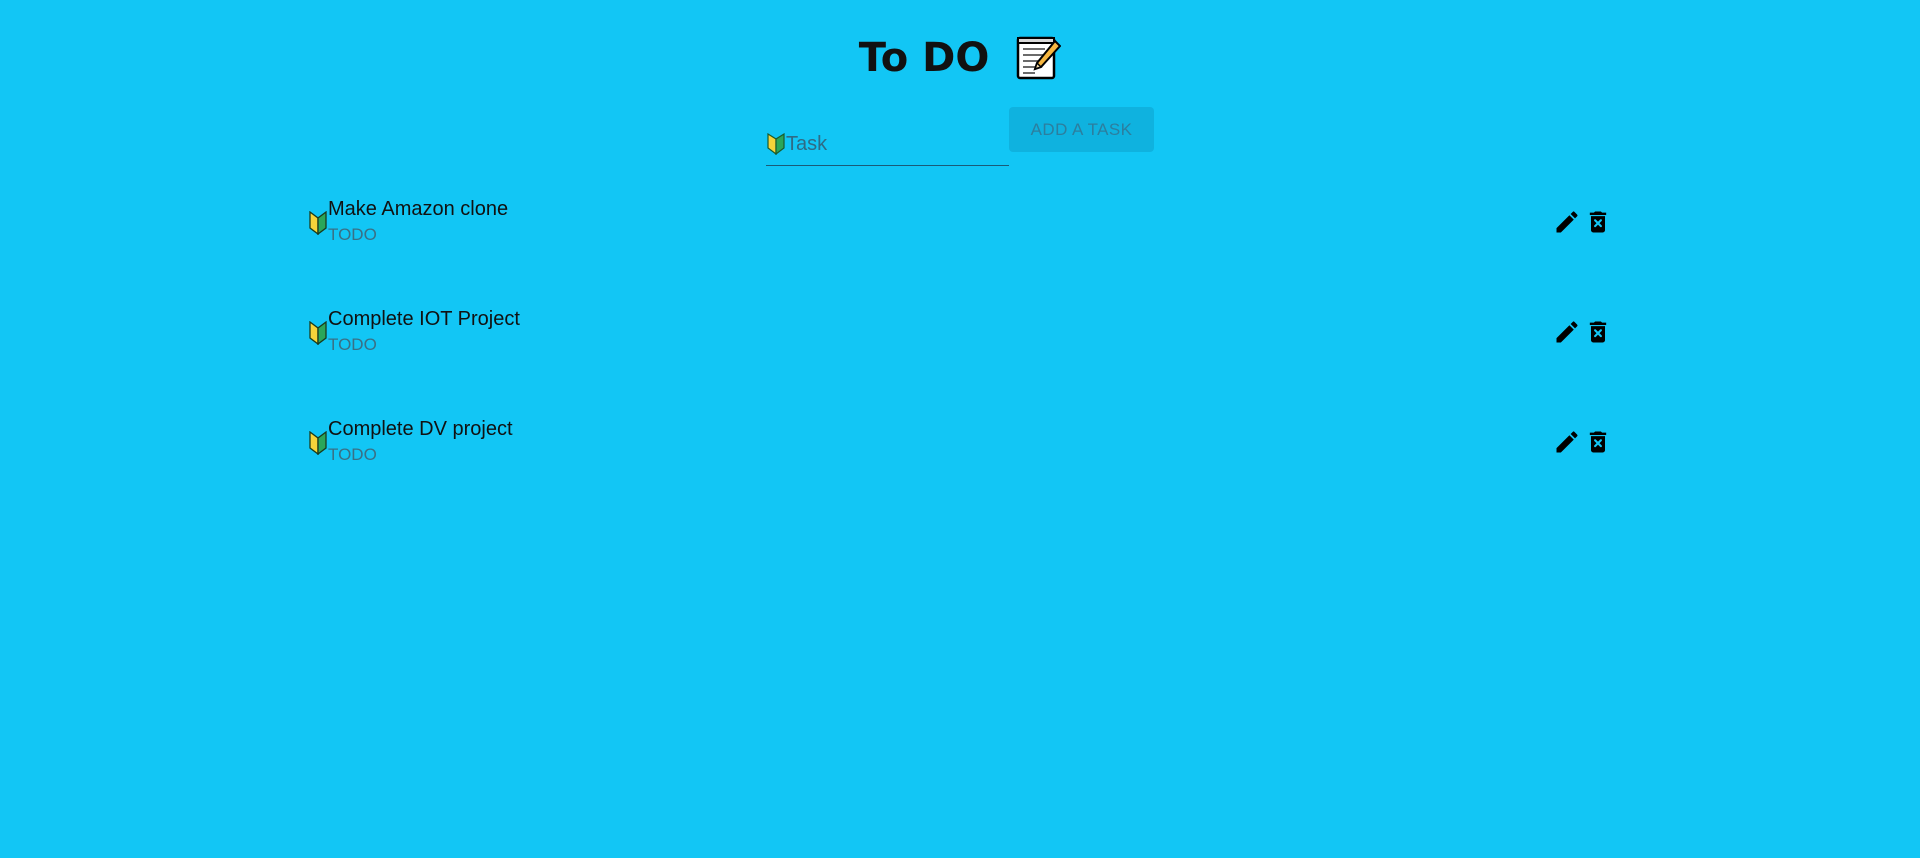 Image resolution: width=1920 pixels, height=858 pixels. What do you see at coordinates (418, 209) in the screenshot?
I see `task-name: Make Amazon clone` at bounding box center [418, 209].